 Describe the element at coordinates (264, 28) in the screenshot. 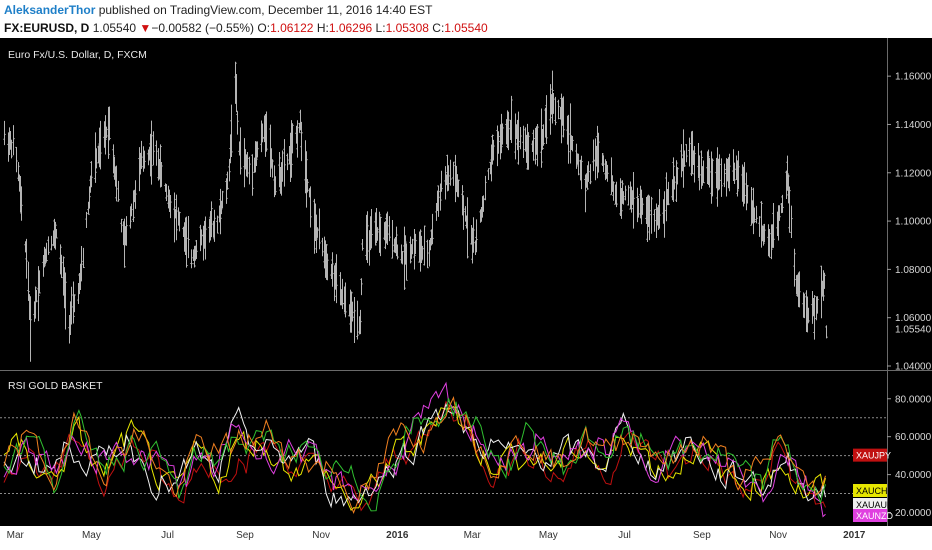

I see `open-label: O:` at that location.